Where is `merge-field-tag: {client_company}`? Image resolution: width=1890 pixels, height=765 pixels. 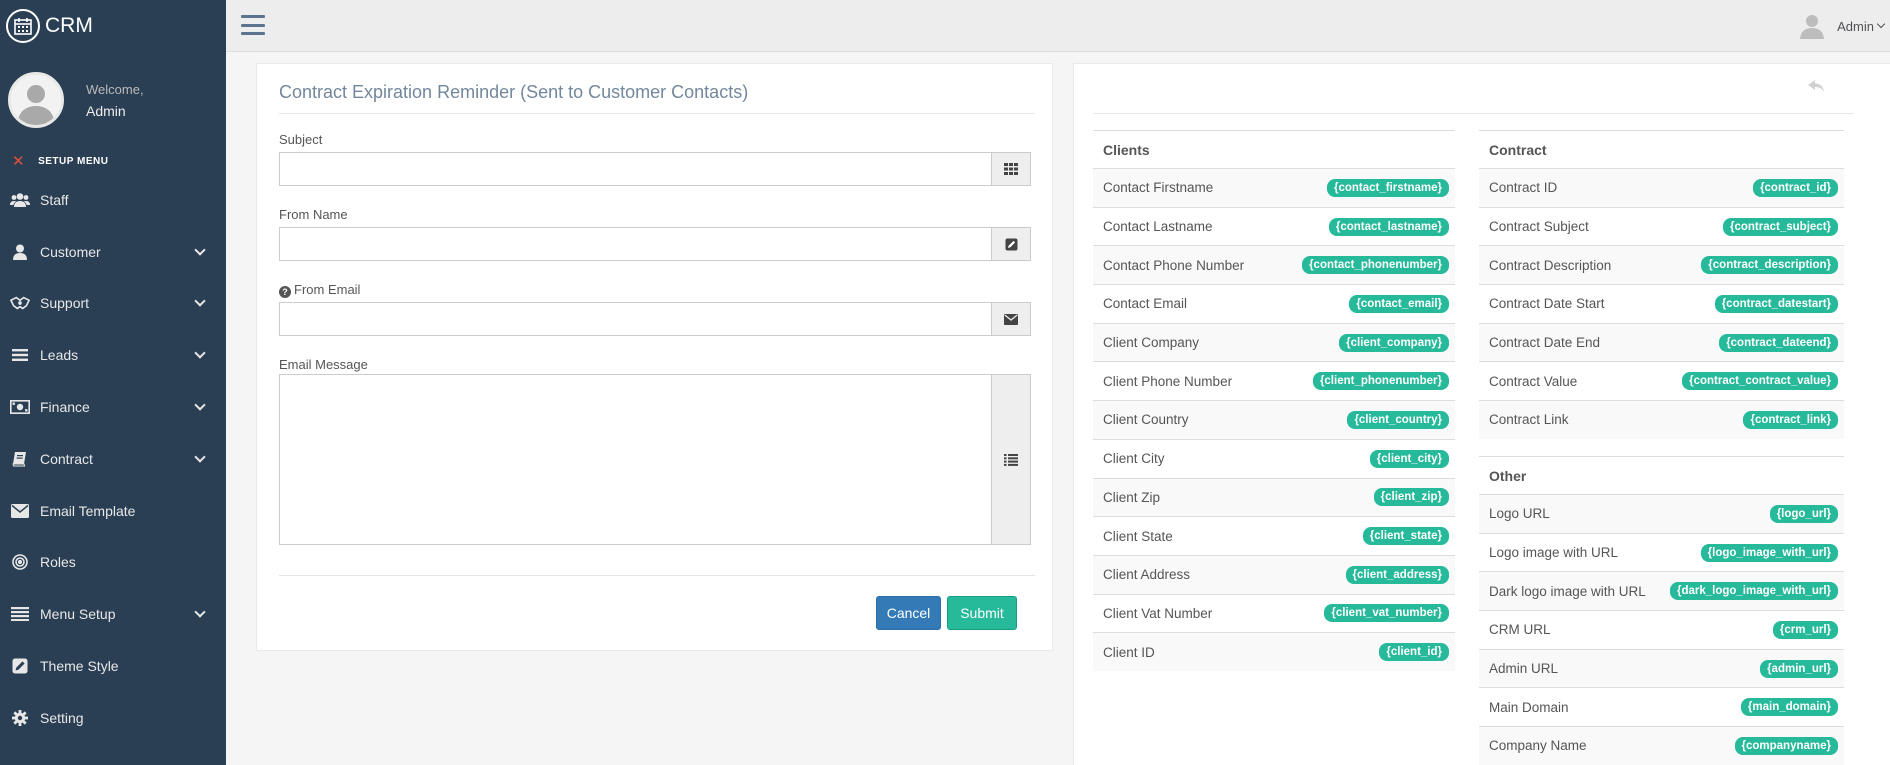
merge-field-tag: {client_company} is located at coordinates (1394, 342).